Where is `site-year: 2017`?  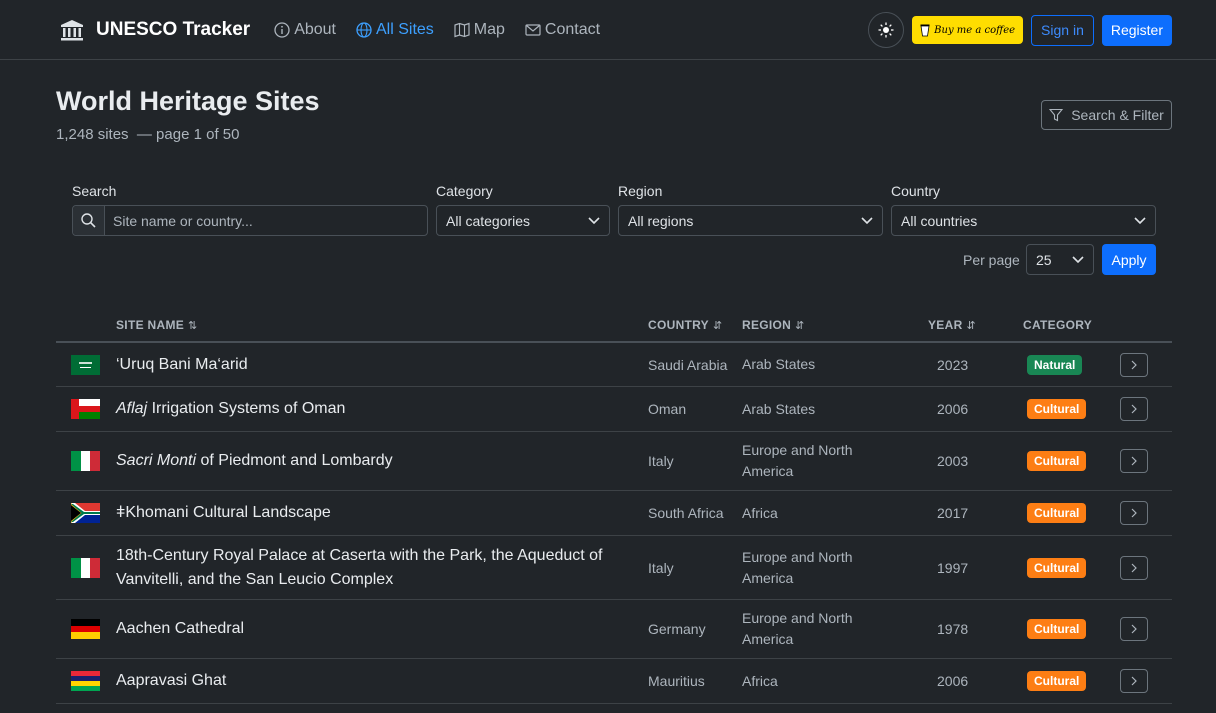 site-year: 2017 is located at coordinates (953, 513).